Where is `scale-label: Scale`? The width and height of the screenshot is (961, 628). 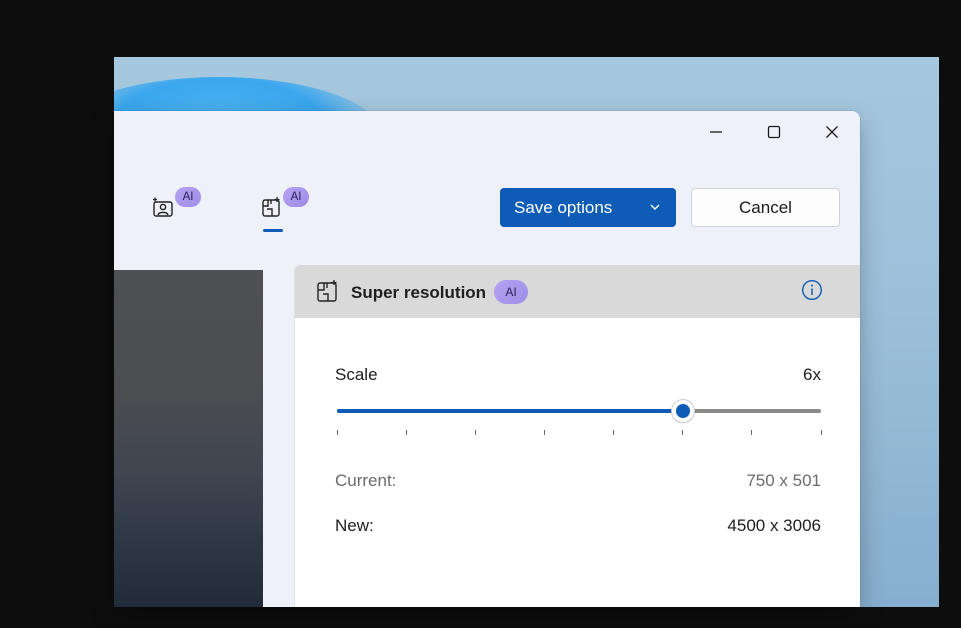
scale-label: Scale is located at coordinates (356, 374).